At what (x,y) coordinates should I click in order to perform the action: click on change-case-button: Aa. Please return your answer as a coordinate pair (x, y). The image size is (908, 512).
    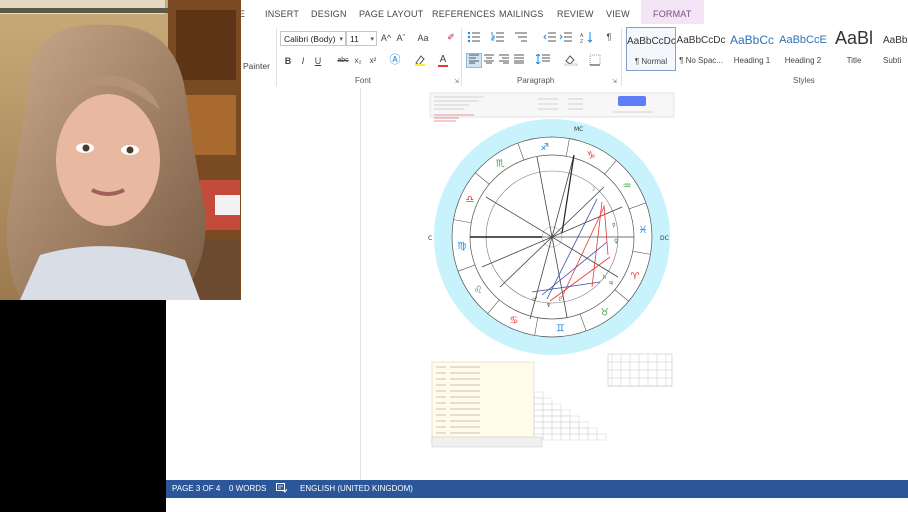
    Looking at the image, I should click on (423, 38).